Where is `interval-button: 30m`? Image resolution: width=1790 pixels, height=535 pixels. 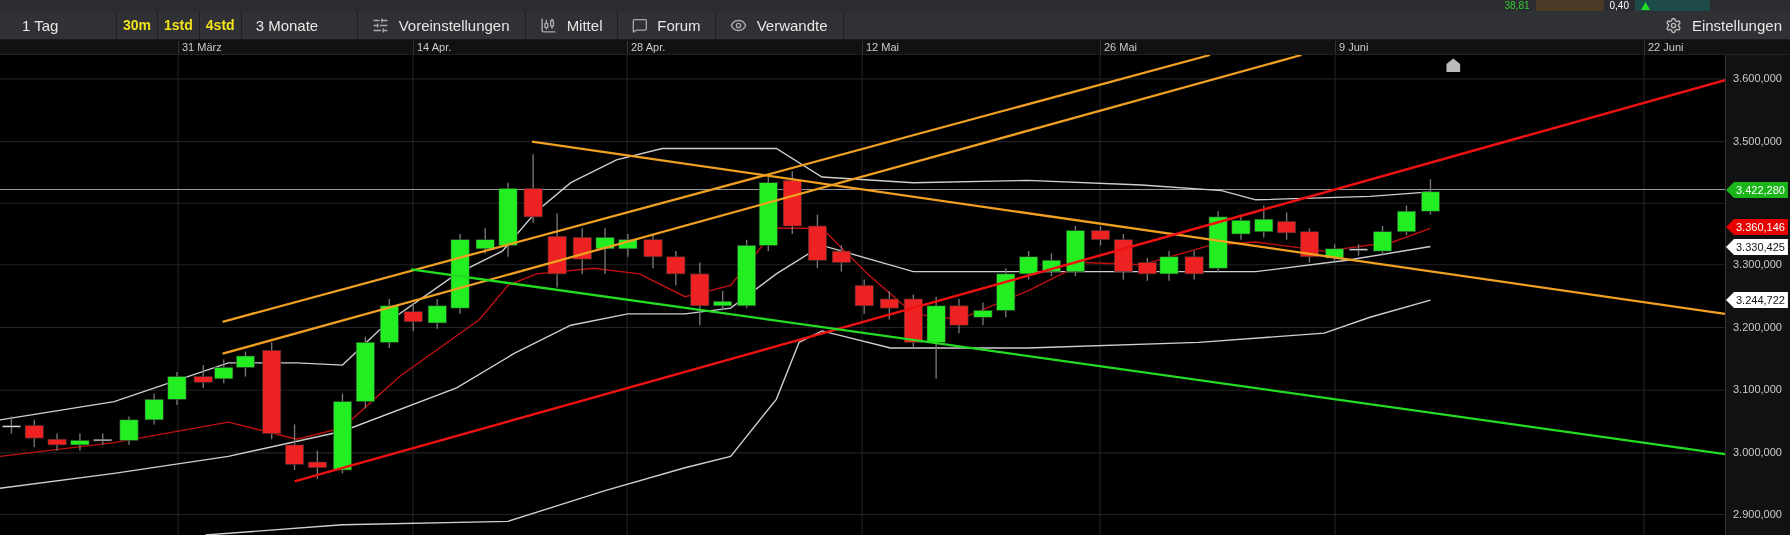 interval-button: 30m is located at coordinates (138, 25).